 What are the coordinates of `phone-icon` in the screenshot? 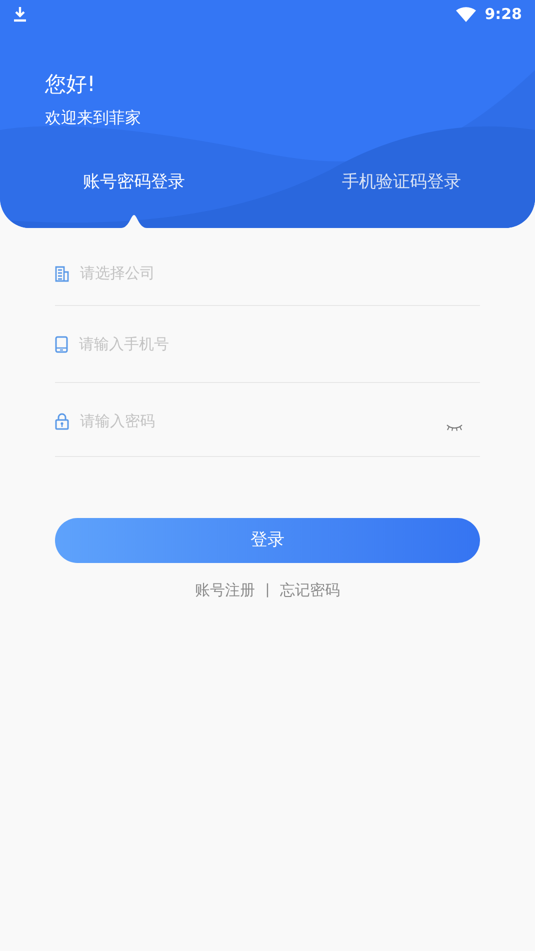 It's located at (61, 344).